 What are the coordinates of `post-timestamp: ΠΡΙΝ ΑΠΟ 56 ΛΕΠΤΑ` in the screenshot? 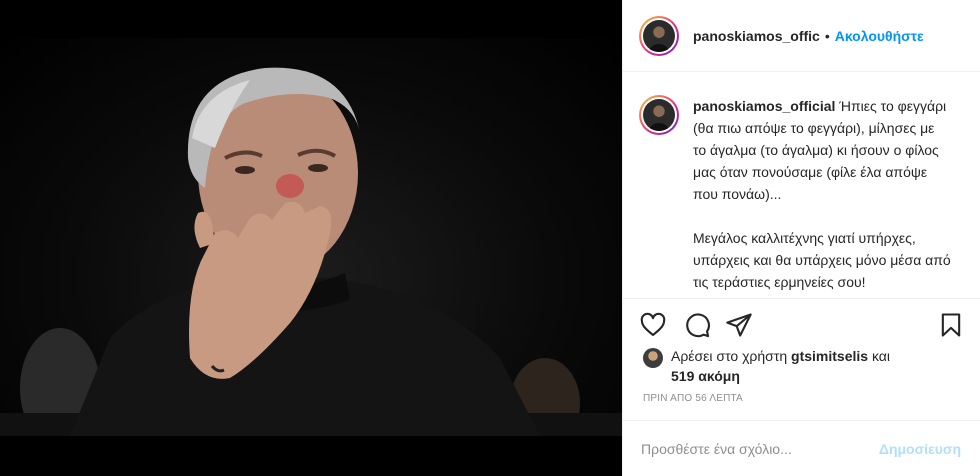 It's located at (693, 398).